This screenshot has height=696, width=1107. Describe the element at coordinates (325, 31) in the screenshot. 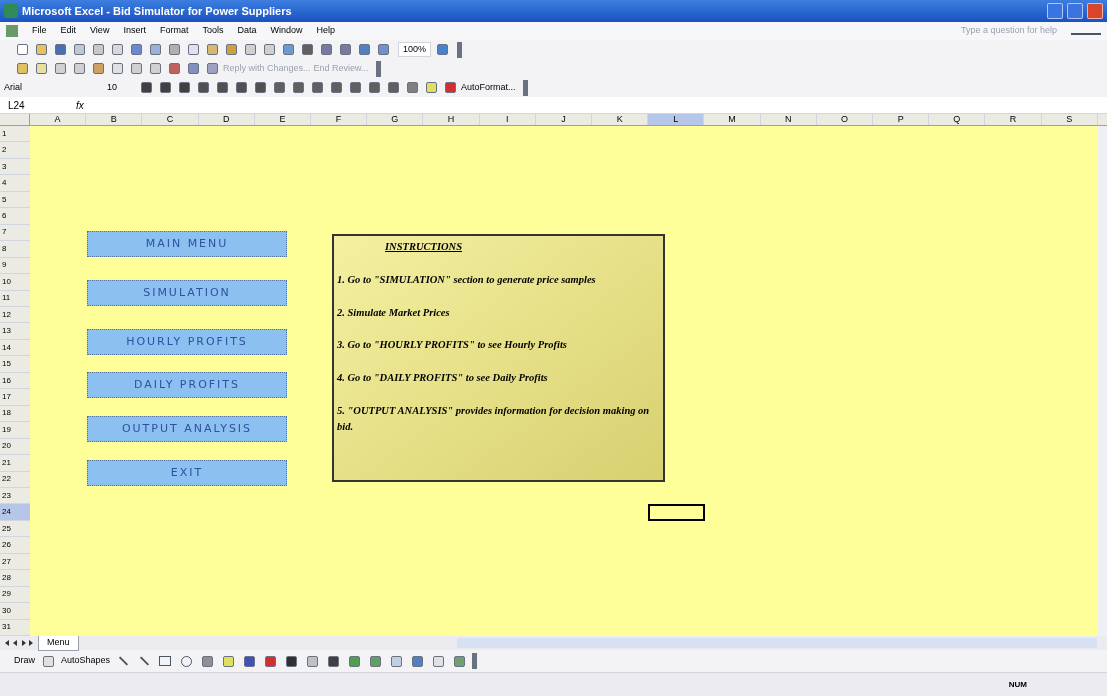

I see `menu-item: Help` at that location.